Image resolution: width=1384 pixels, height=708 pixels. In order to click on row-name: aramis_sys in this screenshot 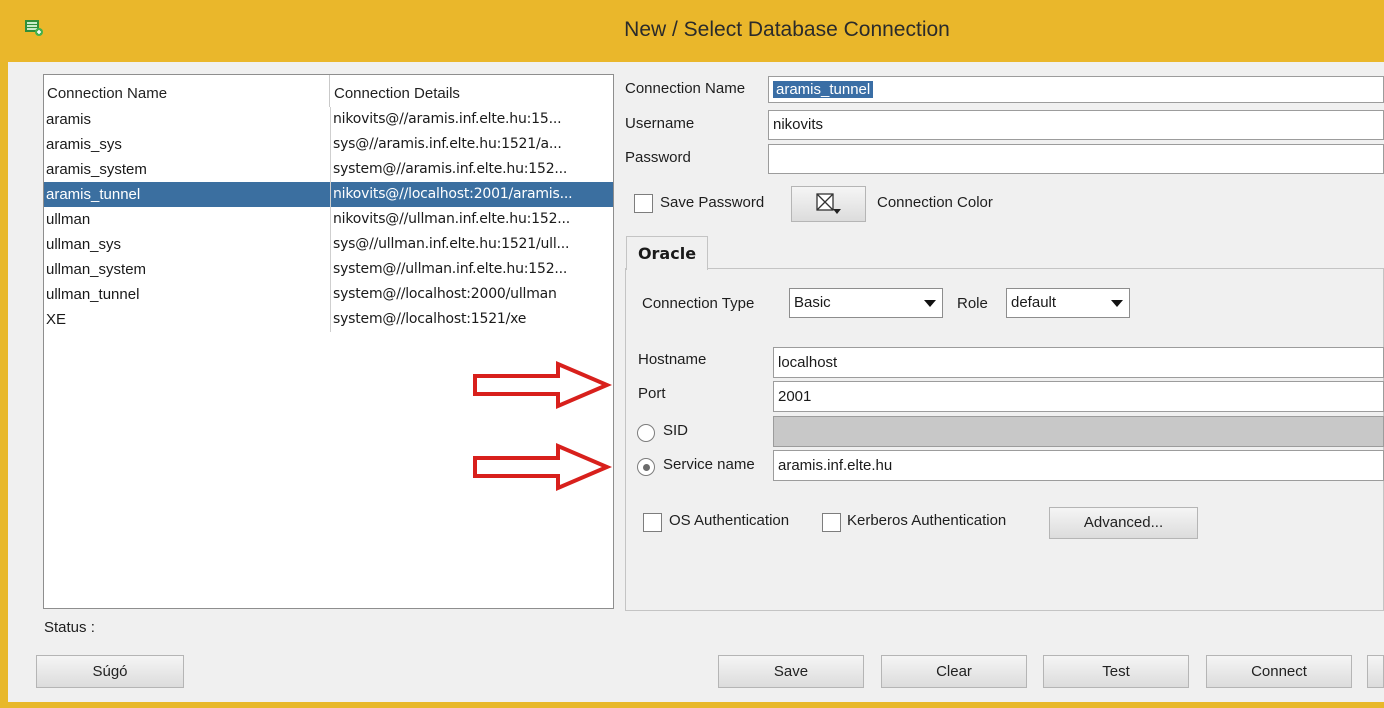, I will do `click(84, 144)`.